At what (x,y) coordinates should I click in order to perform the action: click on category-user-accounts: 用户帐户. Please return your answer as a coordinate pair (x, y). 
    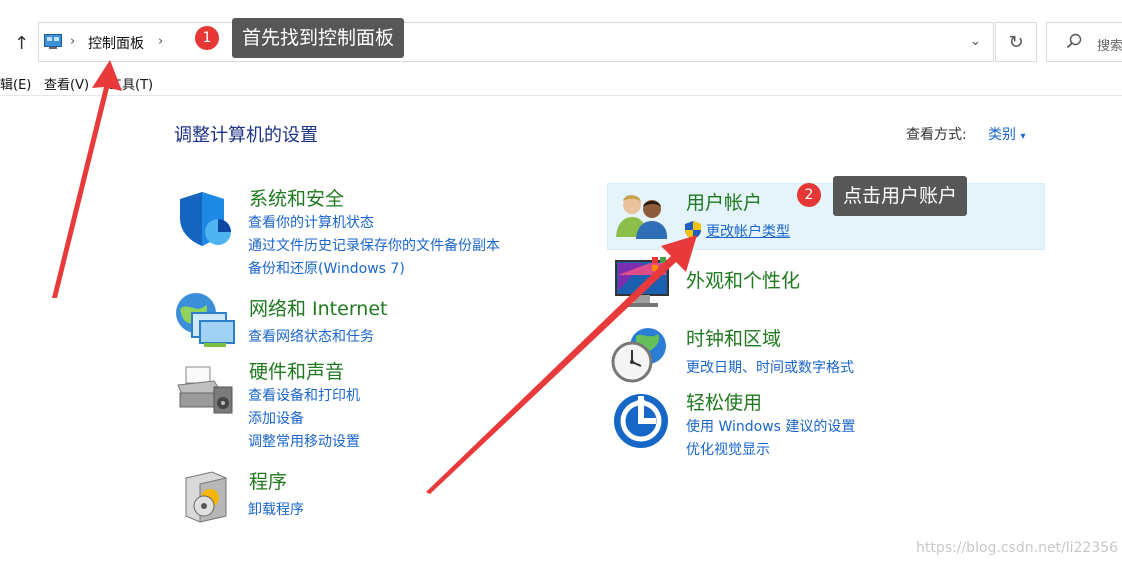
    Looking at the image, I should click on (724, 201).